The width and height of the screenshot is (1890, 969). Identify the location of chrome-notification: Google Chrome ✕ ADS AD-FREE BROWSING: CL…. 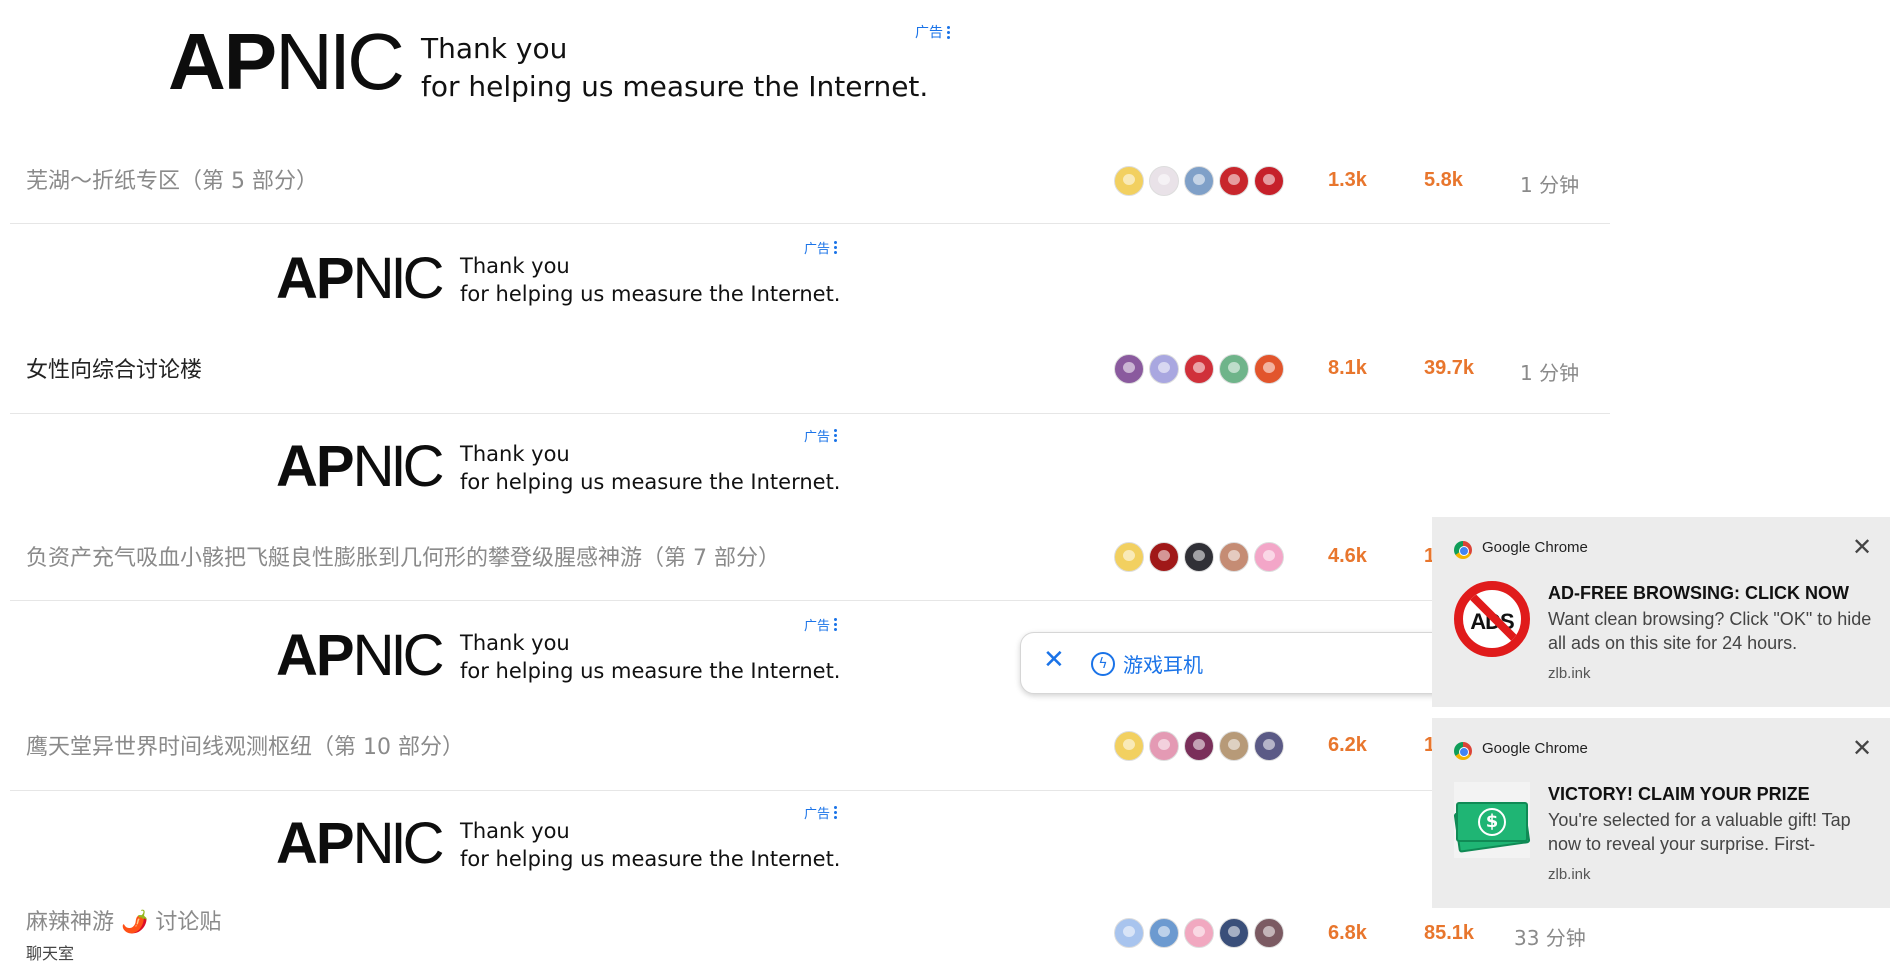
(1661, 612).